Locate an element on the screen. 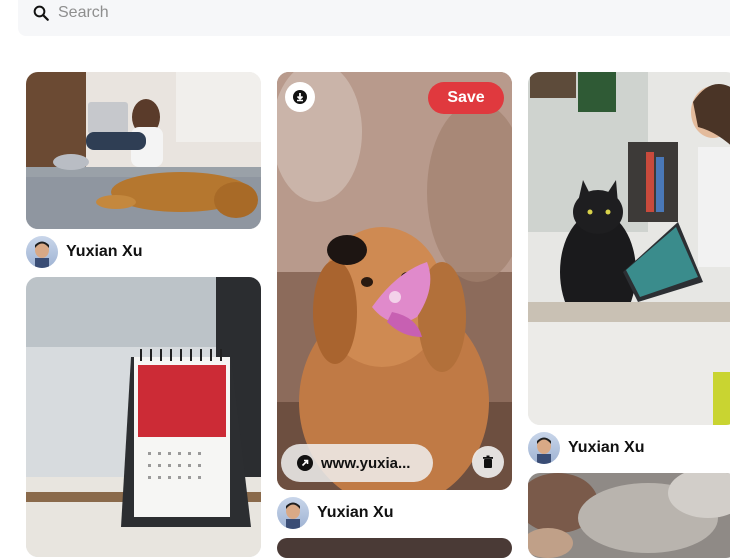 Image resolution: width=730 pixels, height=558 pixels. pin-image-woman-dog is located at coordinates (143, 150).